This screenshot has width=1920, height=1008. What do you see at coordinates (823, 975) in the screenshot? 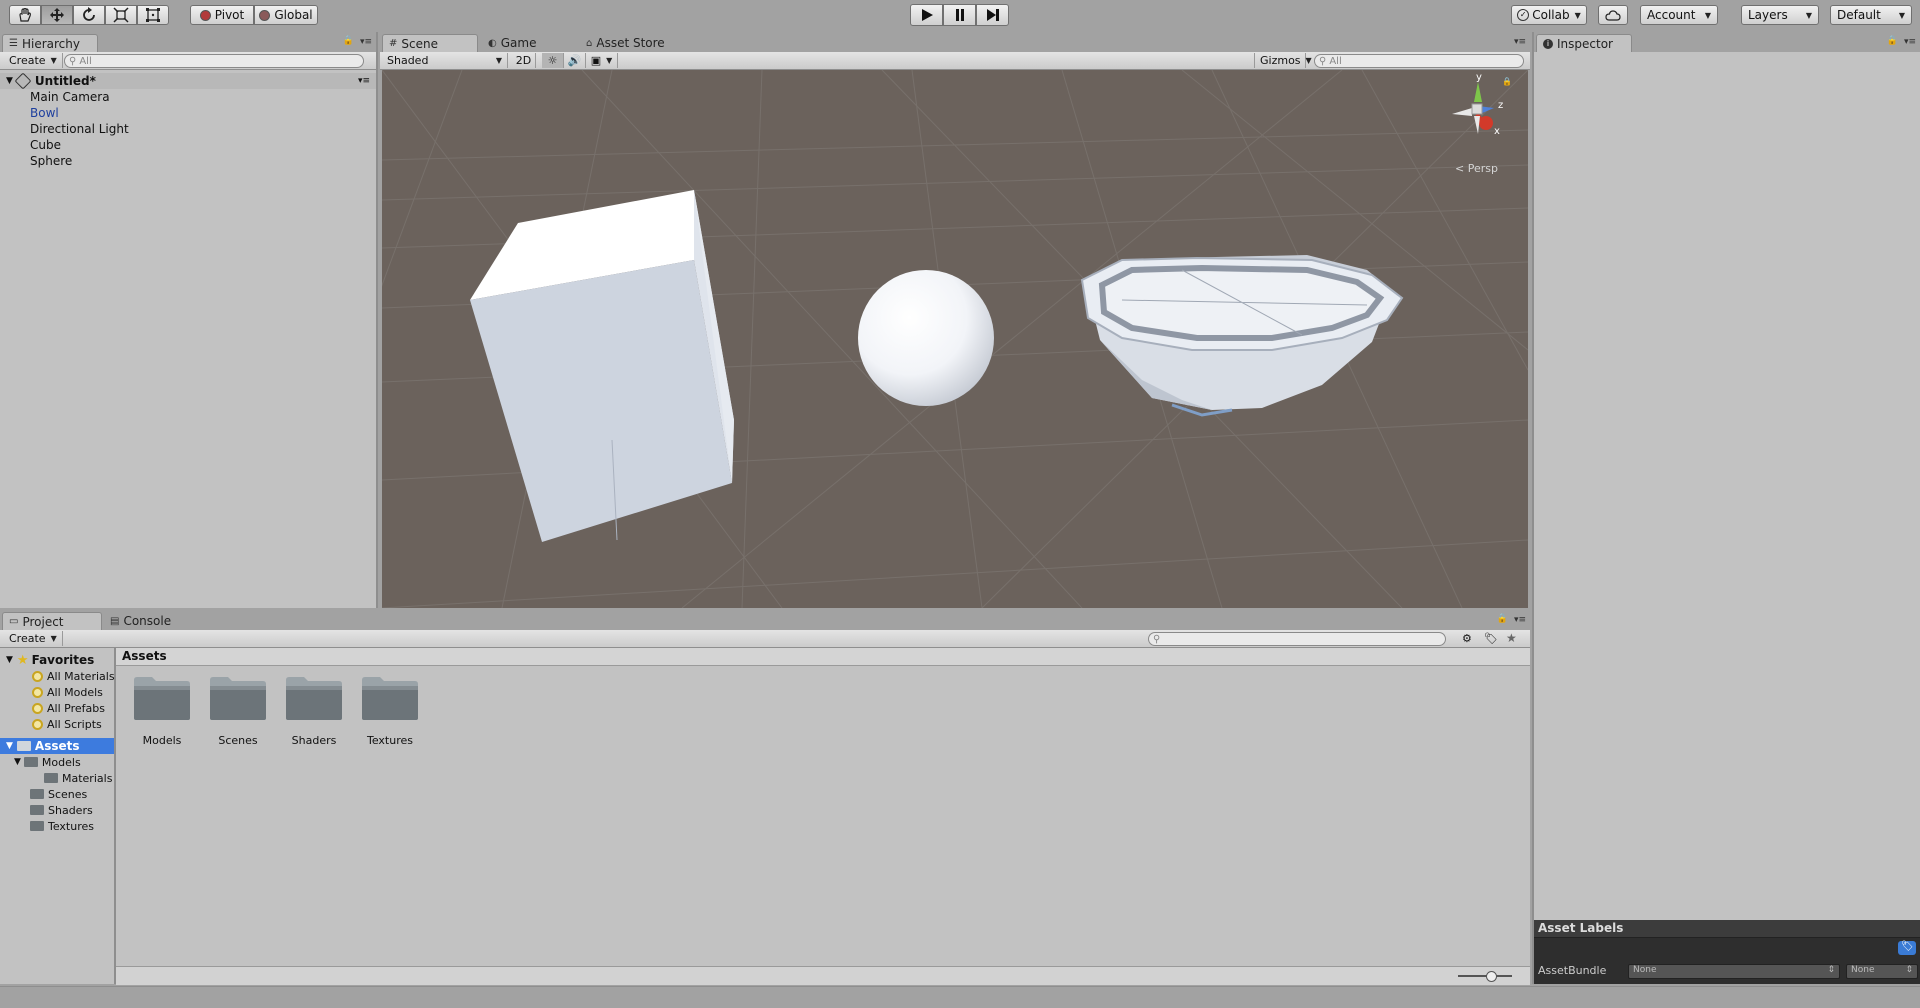
I see `project-footer` at bounding box center [823, 975].